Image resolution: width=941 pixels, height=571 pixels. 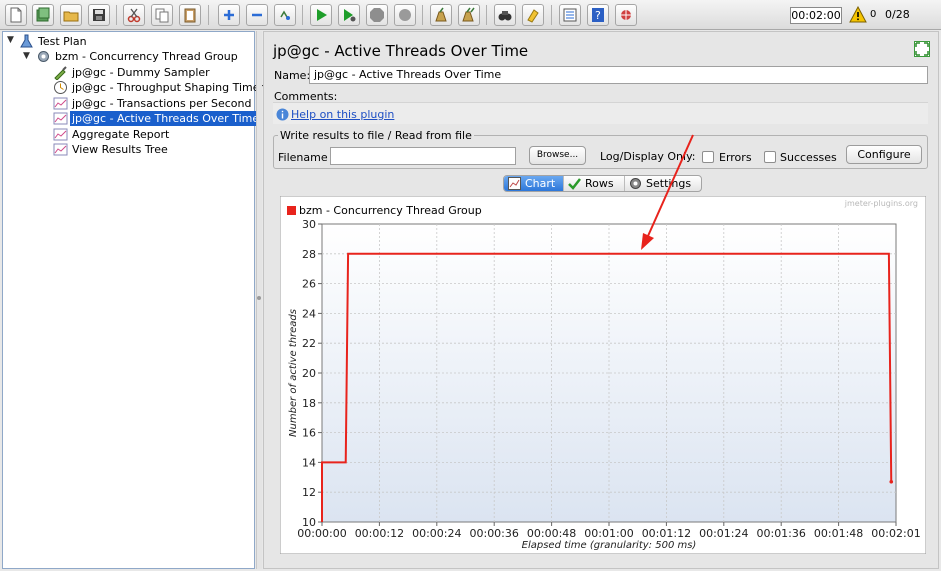 I want to click on splitter, so click(x=259, y=300).